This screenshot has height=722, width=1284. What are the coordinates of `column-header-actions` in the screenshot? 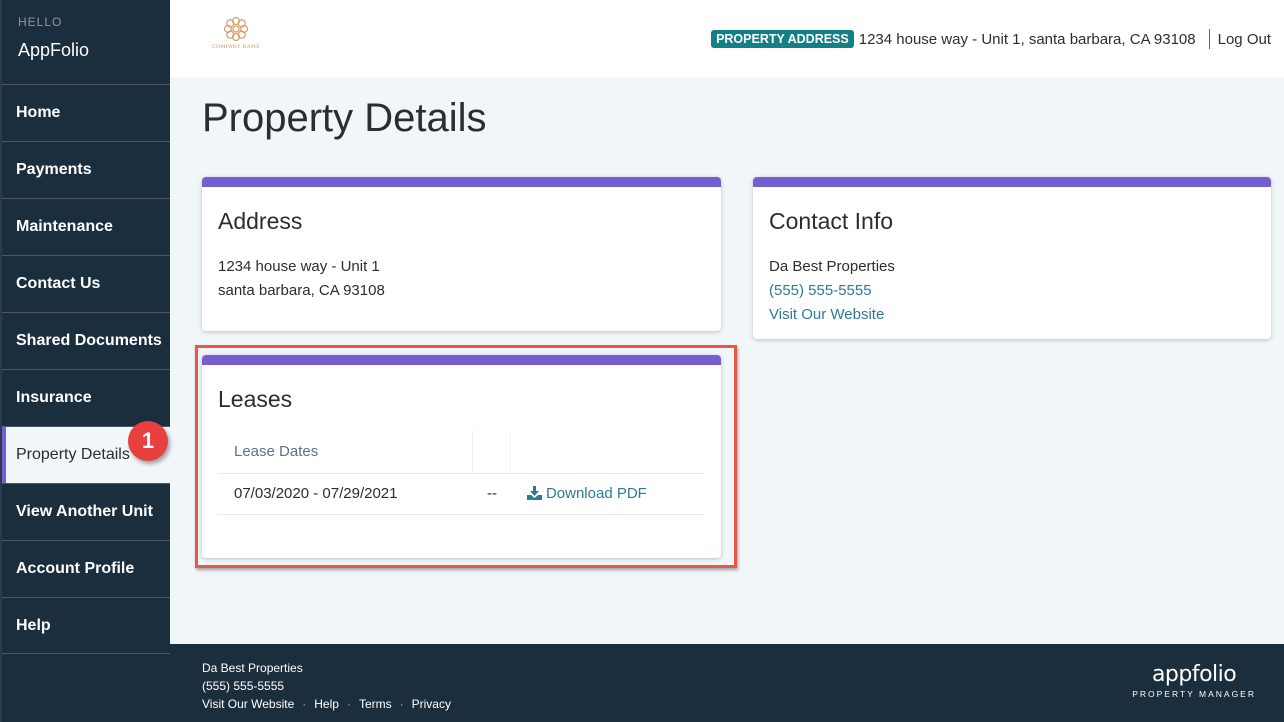 It's located at (607, 452).